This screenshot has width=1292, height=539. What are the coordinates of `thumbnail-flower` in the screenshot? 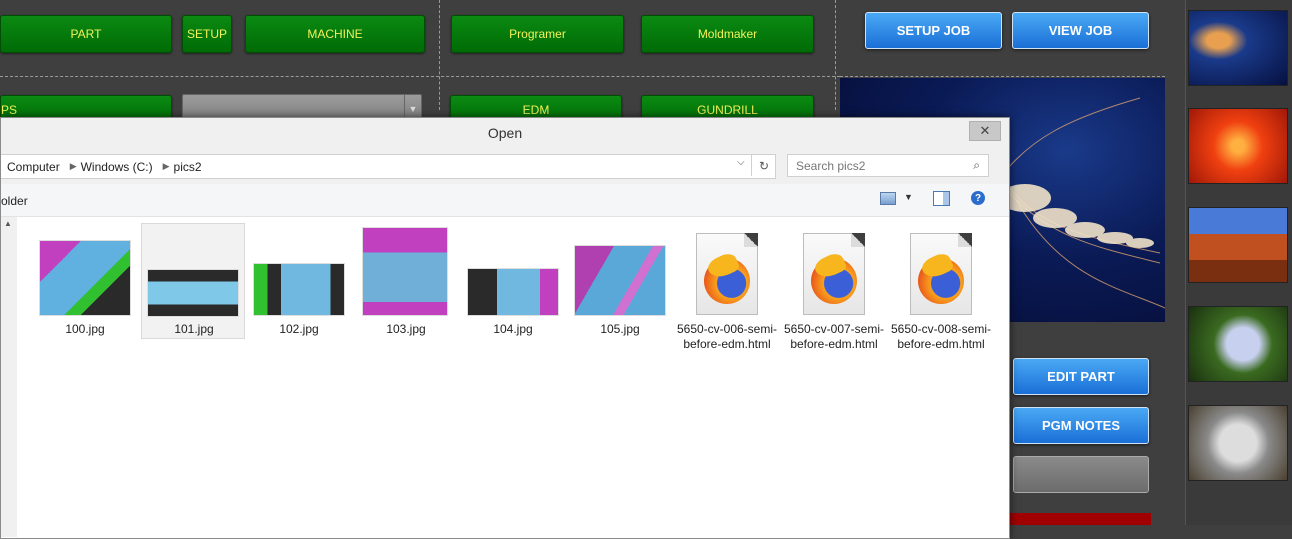 It's located at (1238, 146).